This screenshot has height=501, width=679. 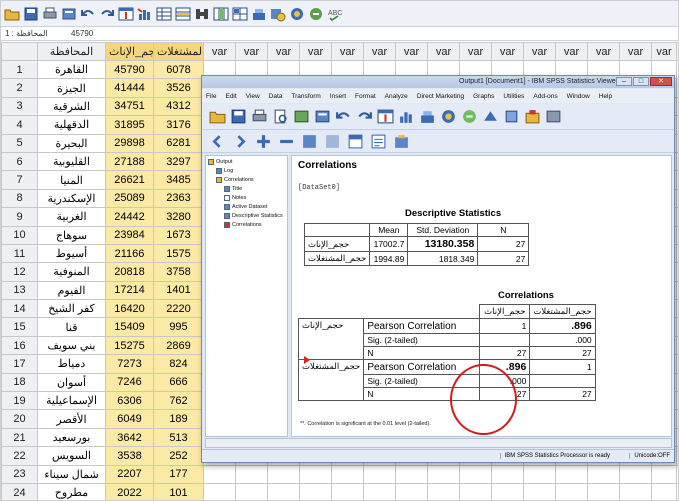 What do you see at coordinates (19, 235) in the screenshot?
I see `row-number: 10` at bounding box center [19, 235].